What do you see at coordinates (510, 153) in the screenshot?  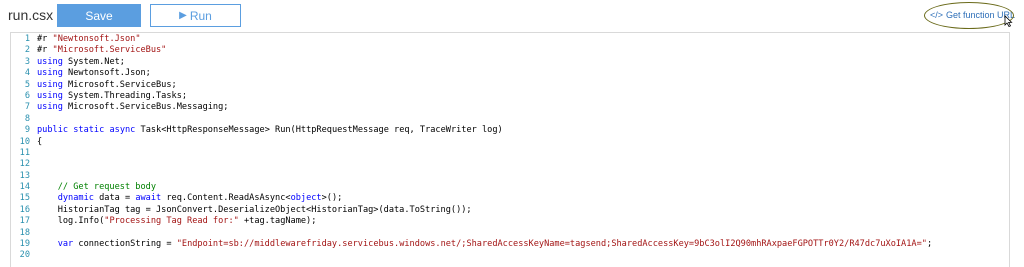 I see `code-line: 11` at bounding box center [510, 153].